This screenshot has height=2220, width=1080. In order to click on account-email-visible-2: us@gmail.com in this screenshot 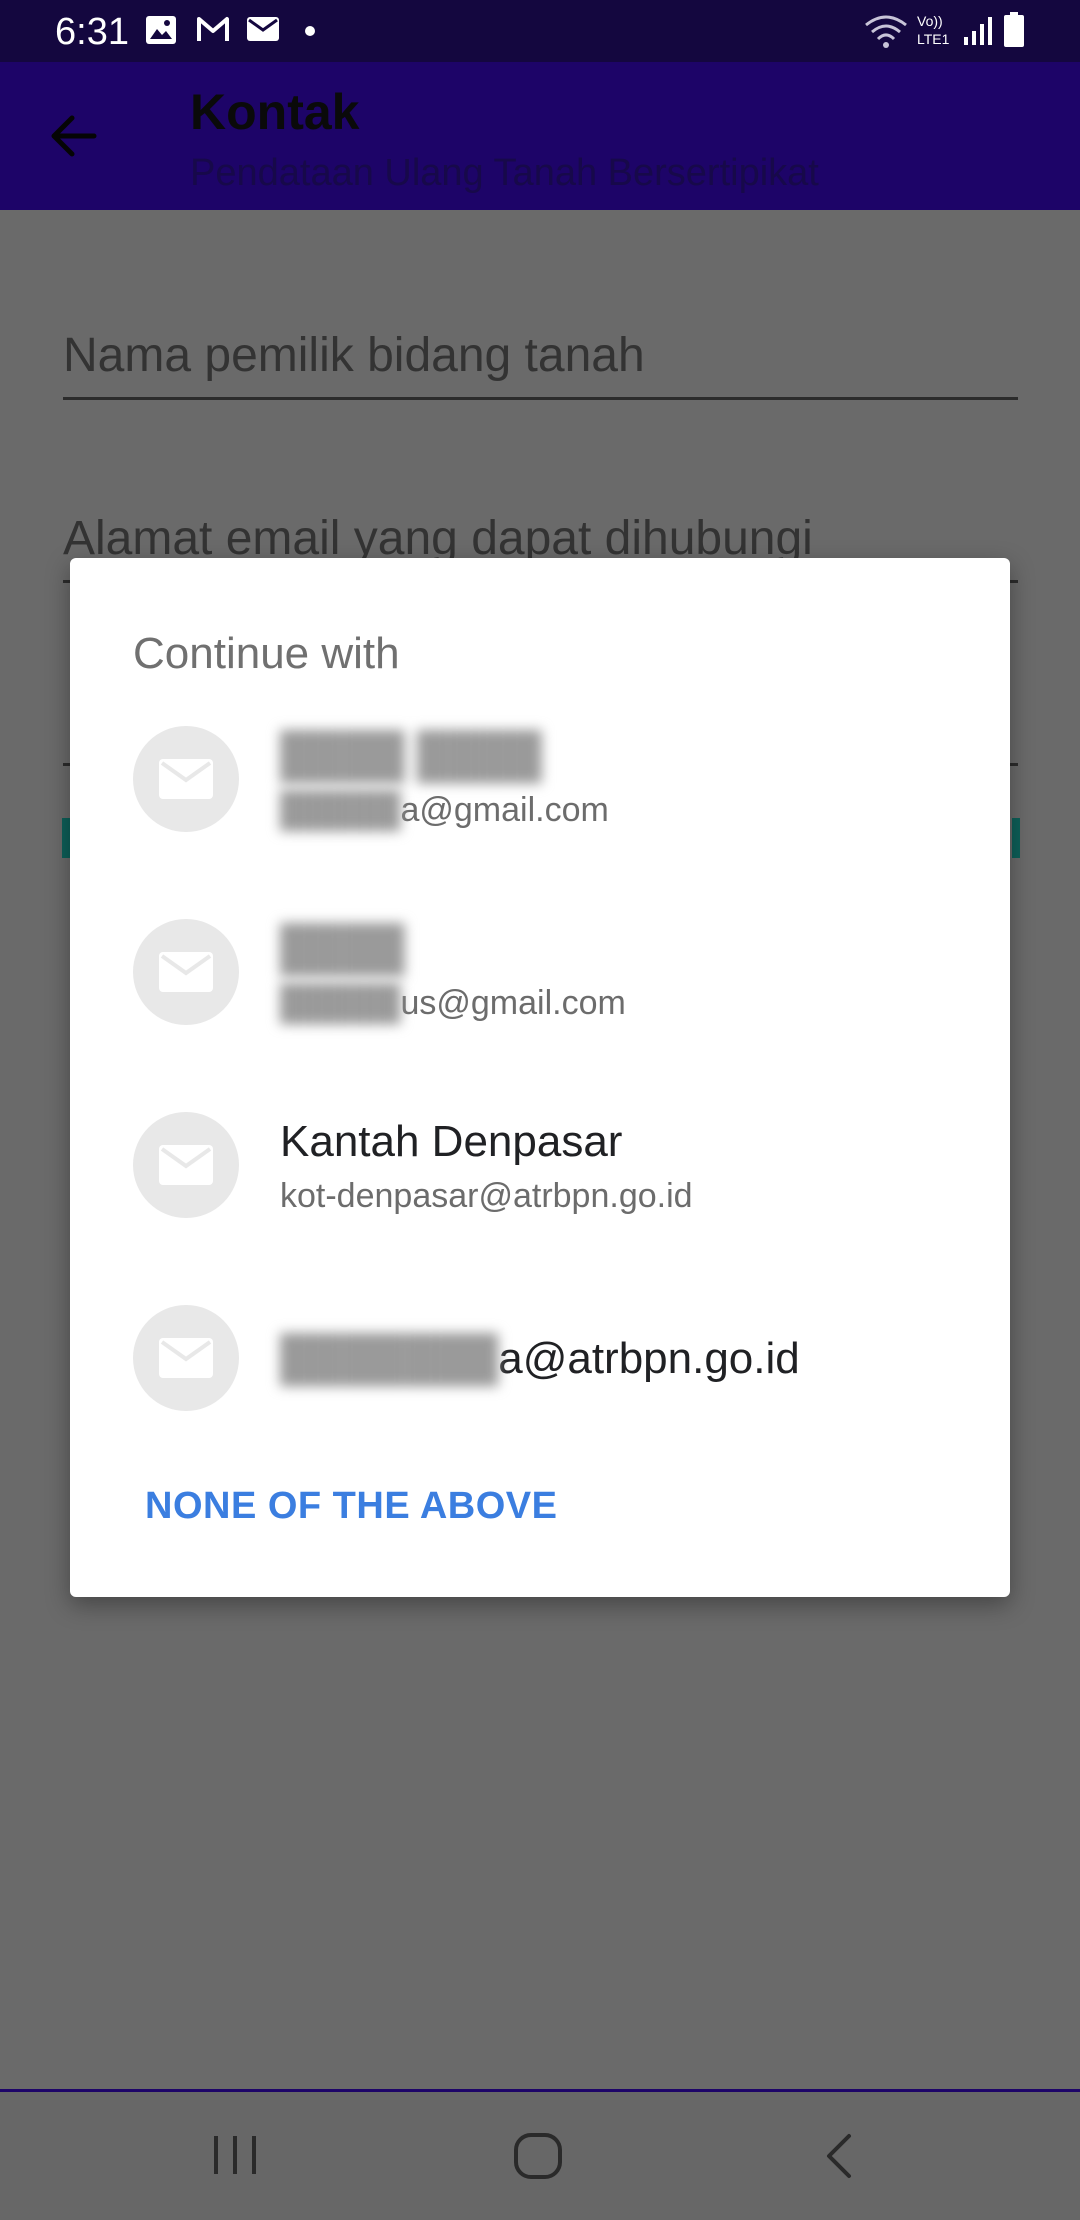, I will do `click(513, 1003)`.